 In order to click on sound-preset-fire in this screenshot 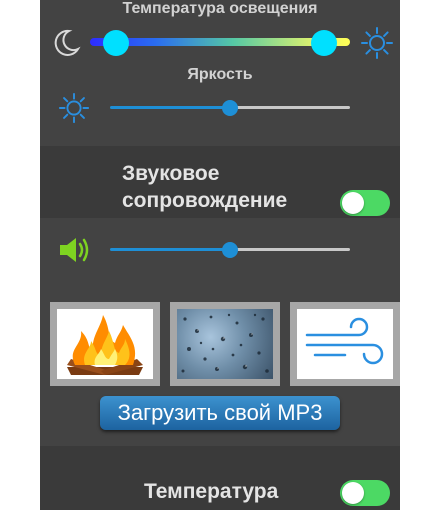, I will do `click(105, 344)`.